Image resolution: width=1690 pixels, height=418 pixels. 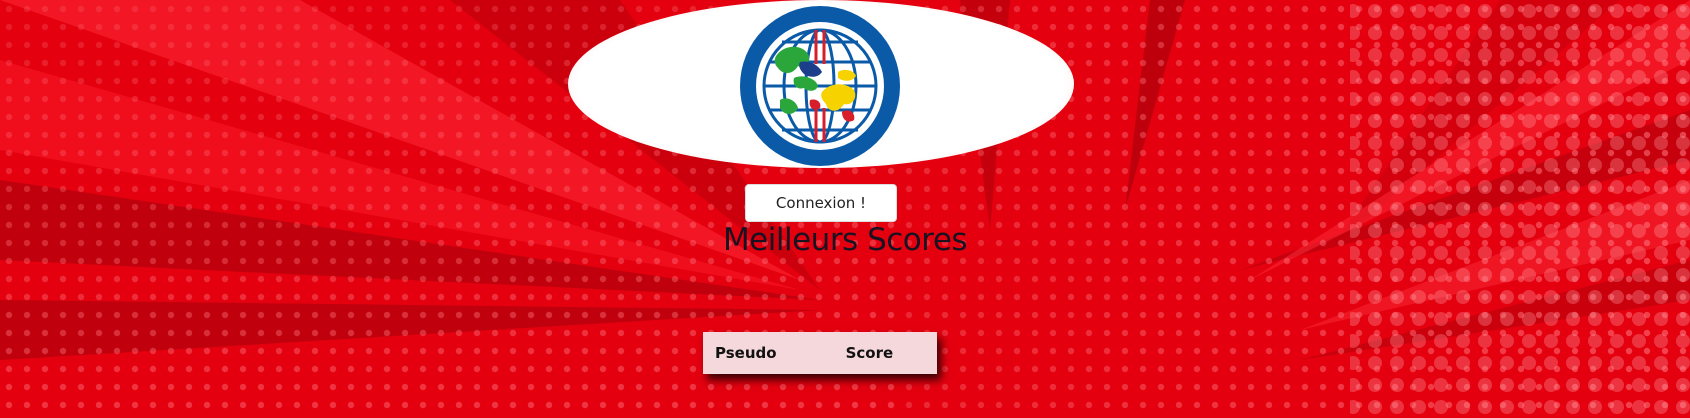 I want to click on login-button: Connexion !, so click(x=821, y=203).